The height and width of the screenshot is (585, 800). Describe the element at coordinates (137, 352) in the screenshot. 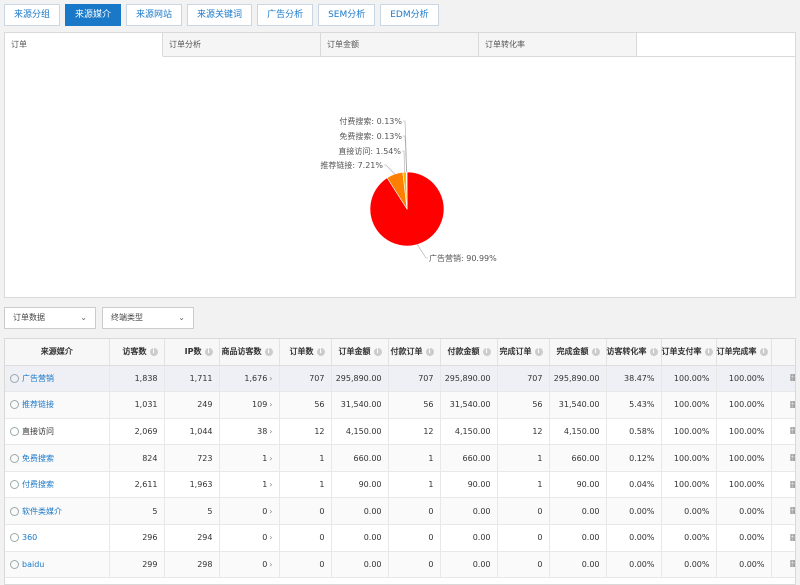

I see `column-header-1: 访客数 i` at that location.